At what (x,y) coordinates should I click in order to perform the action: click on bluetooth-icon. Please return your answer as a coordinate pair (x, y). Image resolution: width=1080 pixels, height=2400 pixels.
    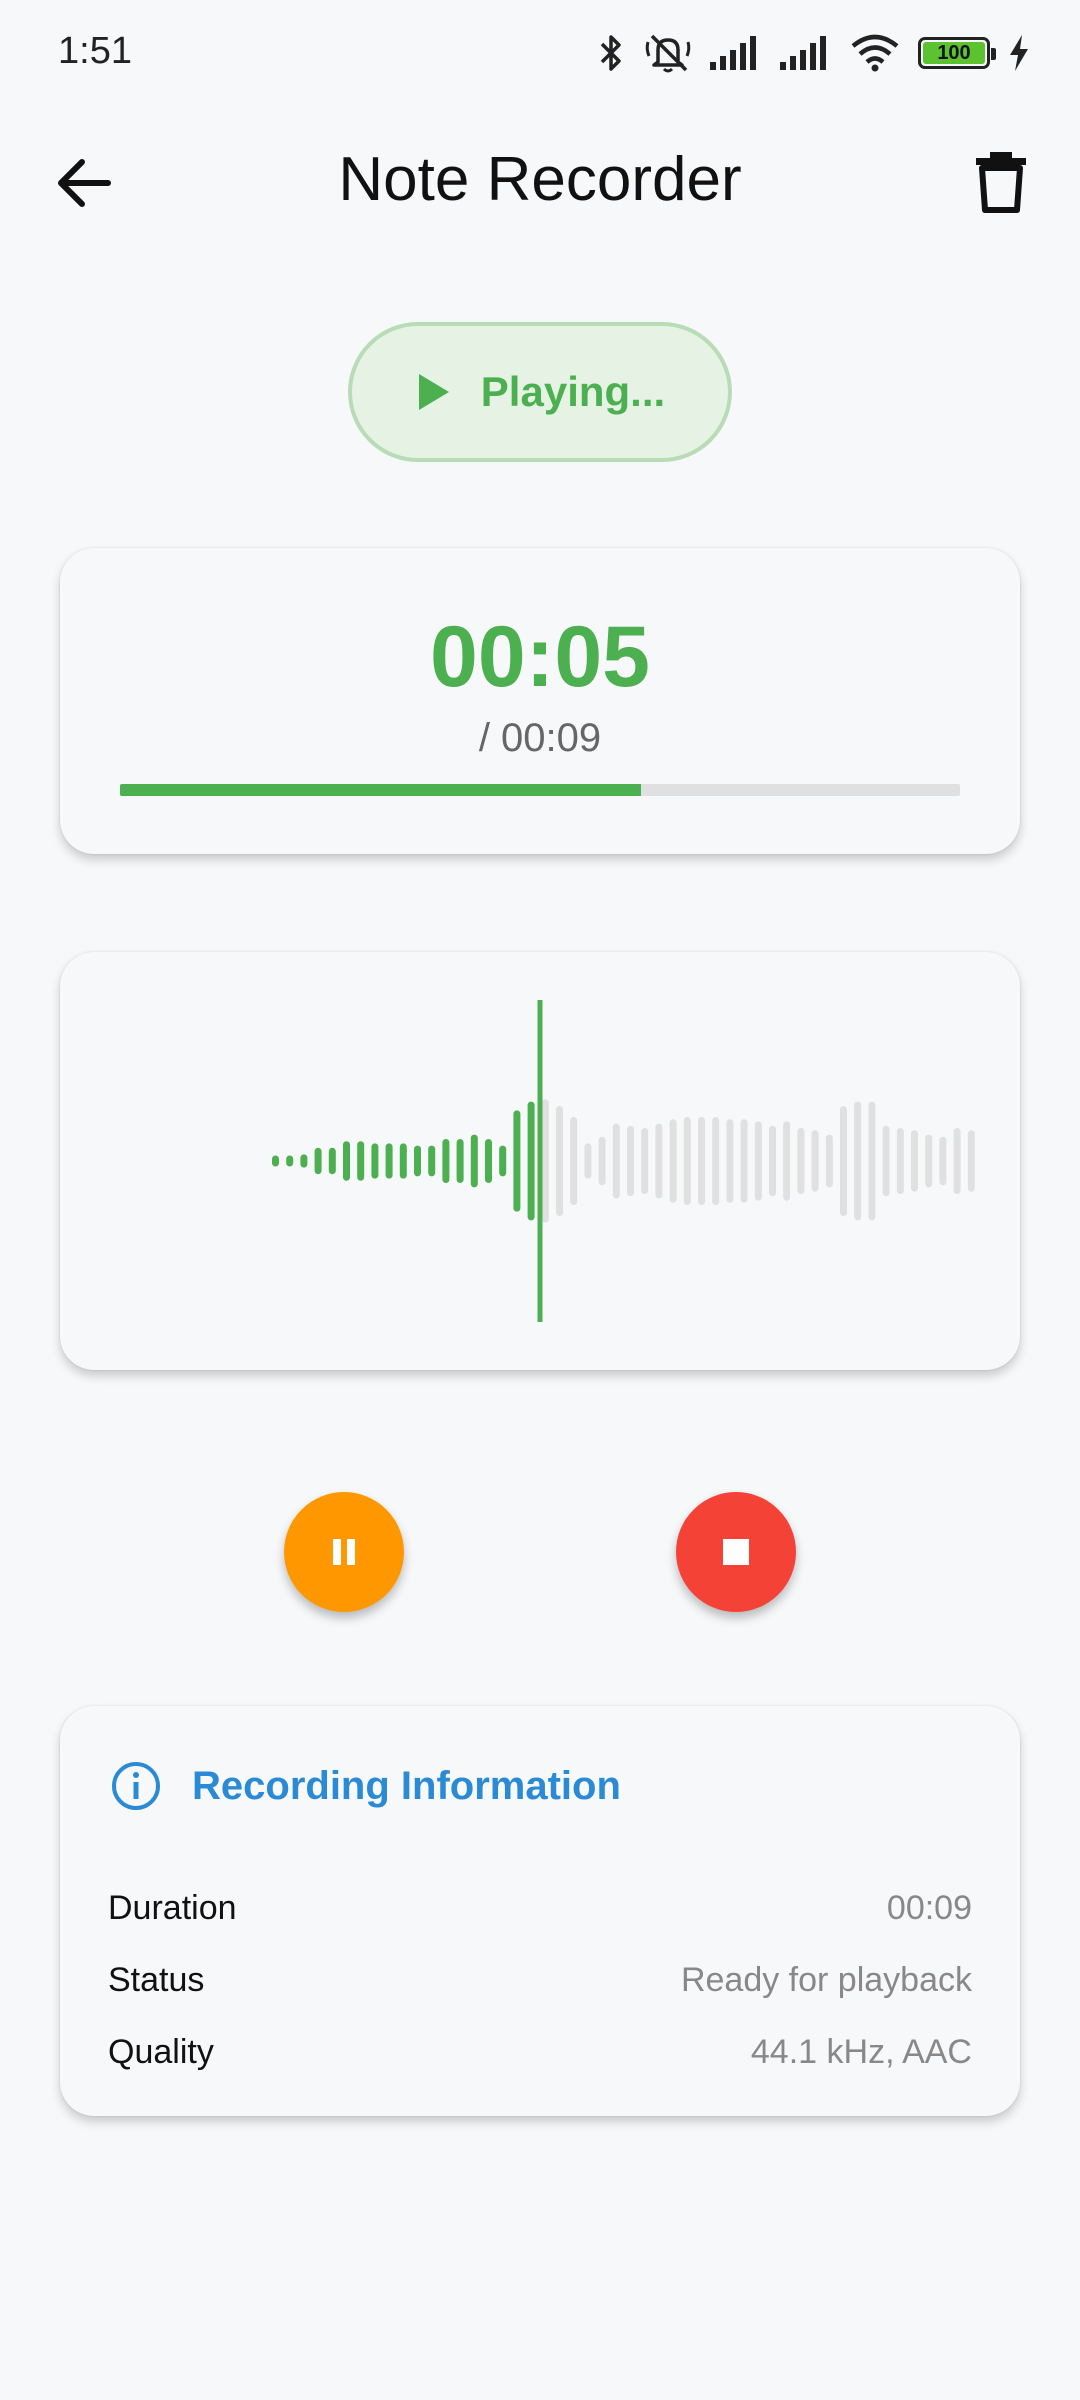
    Looking at the image, I should click on (610, 53).